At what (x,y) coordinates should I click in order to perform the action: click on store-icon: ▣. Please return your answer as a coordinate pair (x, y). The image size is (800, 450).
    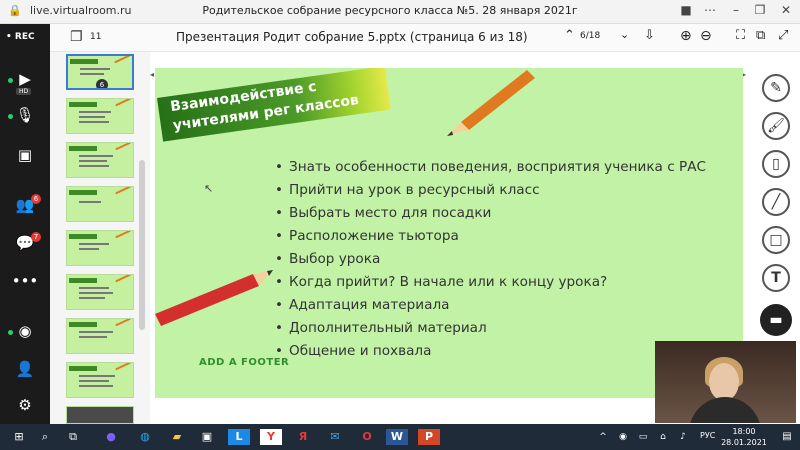
    Looking at the image, I should click on (207, 437).